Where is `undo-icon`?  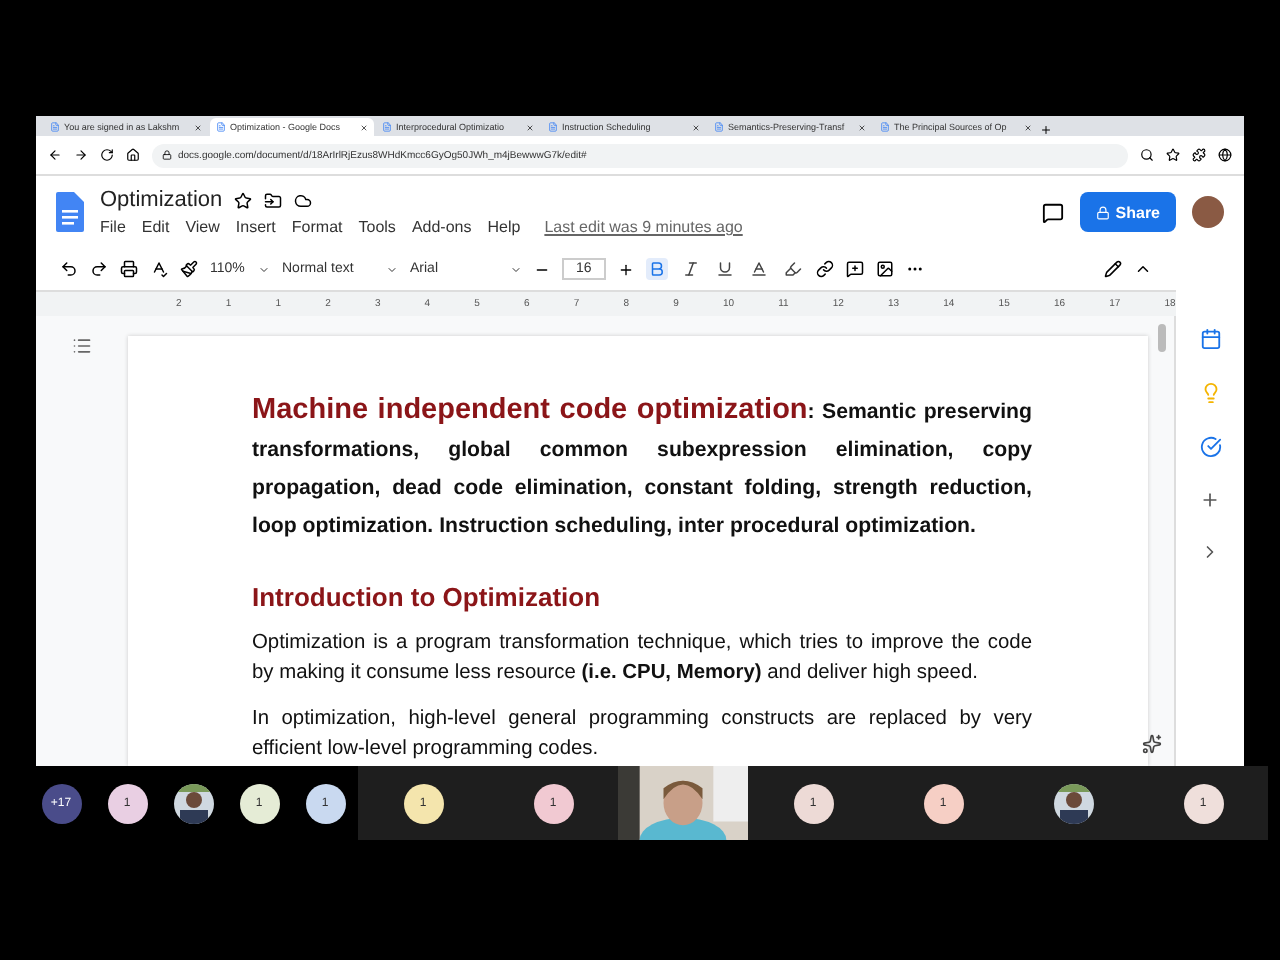
undo-icon is located at coordinates (69, 269).